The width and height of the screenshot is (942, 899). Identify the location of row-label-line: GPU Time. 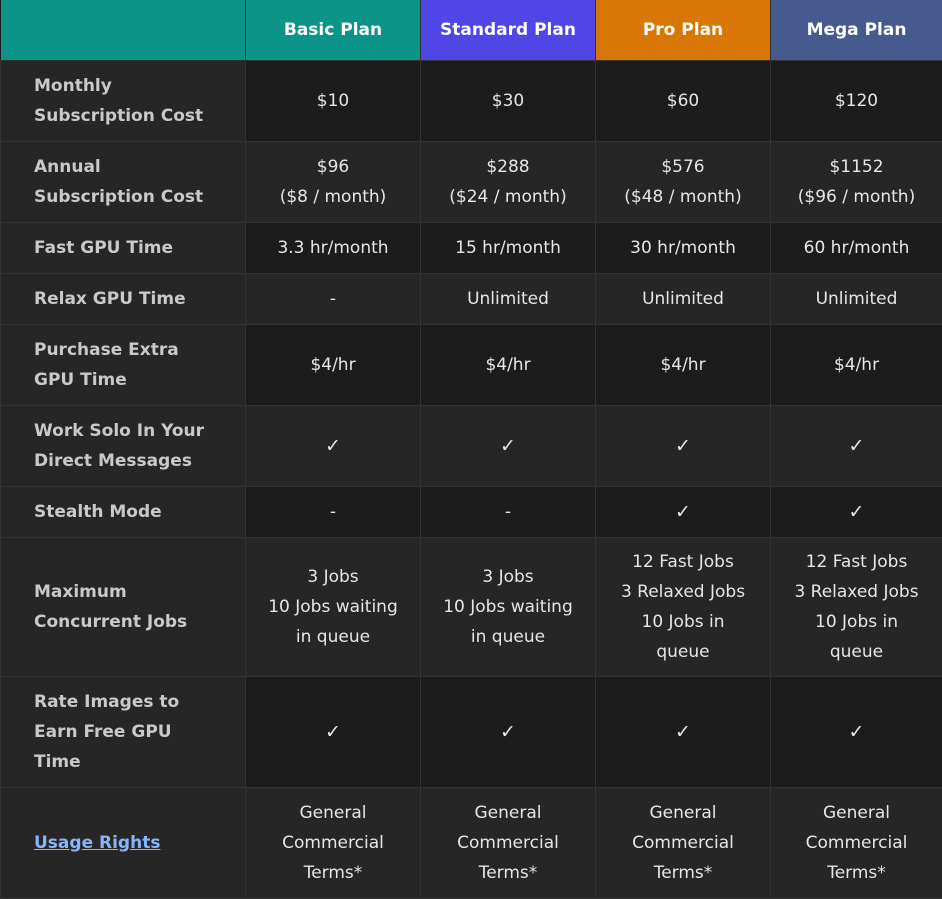
(137, 380).